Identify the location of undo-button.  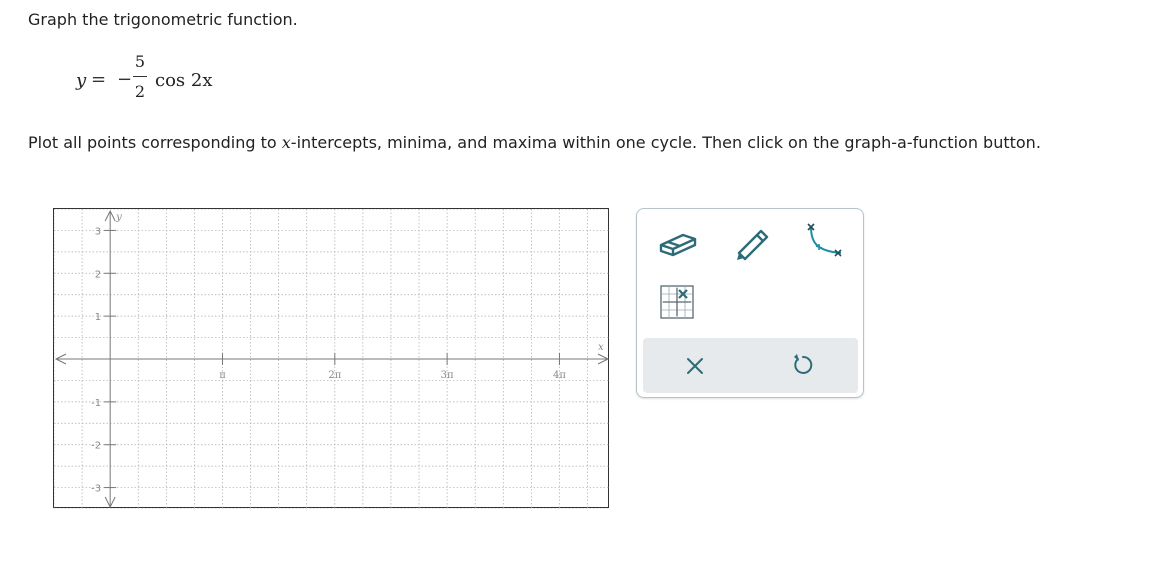
(803, 366).